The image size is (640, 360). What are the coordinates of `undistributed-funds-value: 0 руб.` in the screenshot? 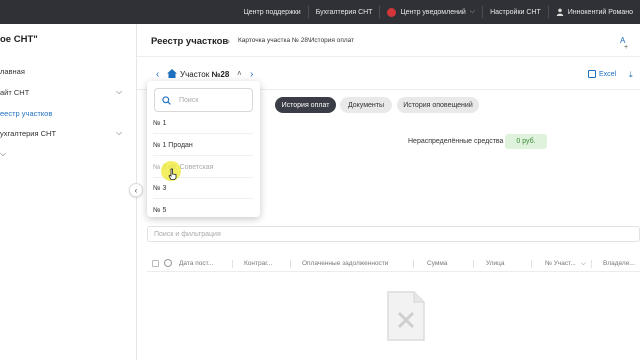 It's located at (526, 141).